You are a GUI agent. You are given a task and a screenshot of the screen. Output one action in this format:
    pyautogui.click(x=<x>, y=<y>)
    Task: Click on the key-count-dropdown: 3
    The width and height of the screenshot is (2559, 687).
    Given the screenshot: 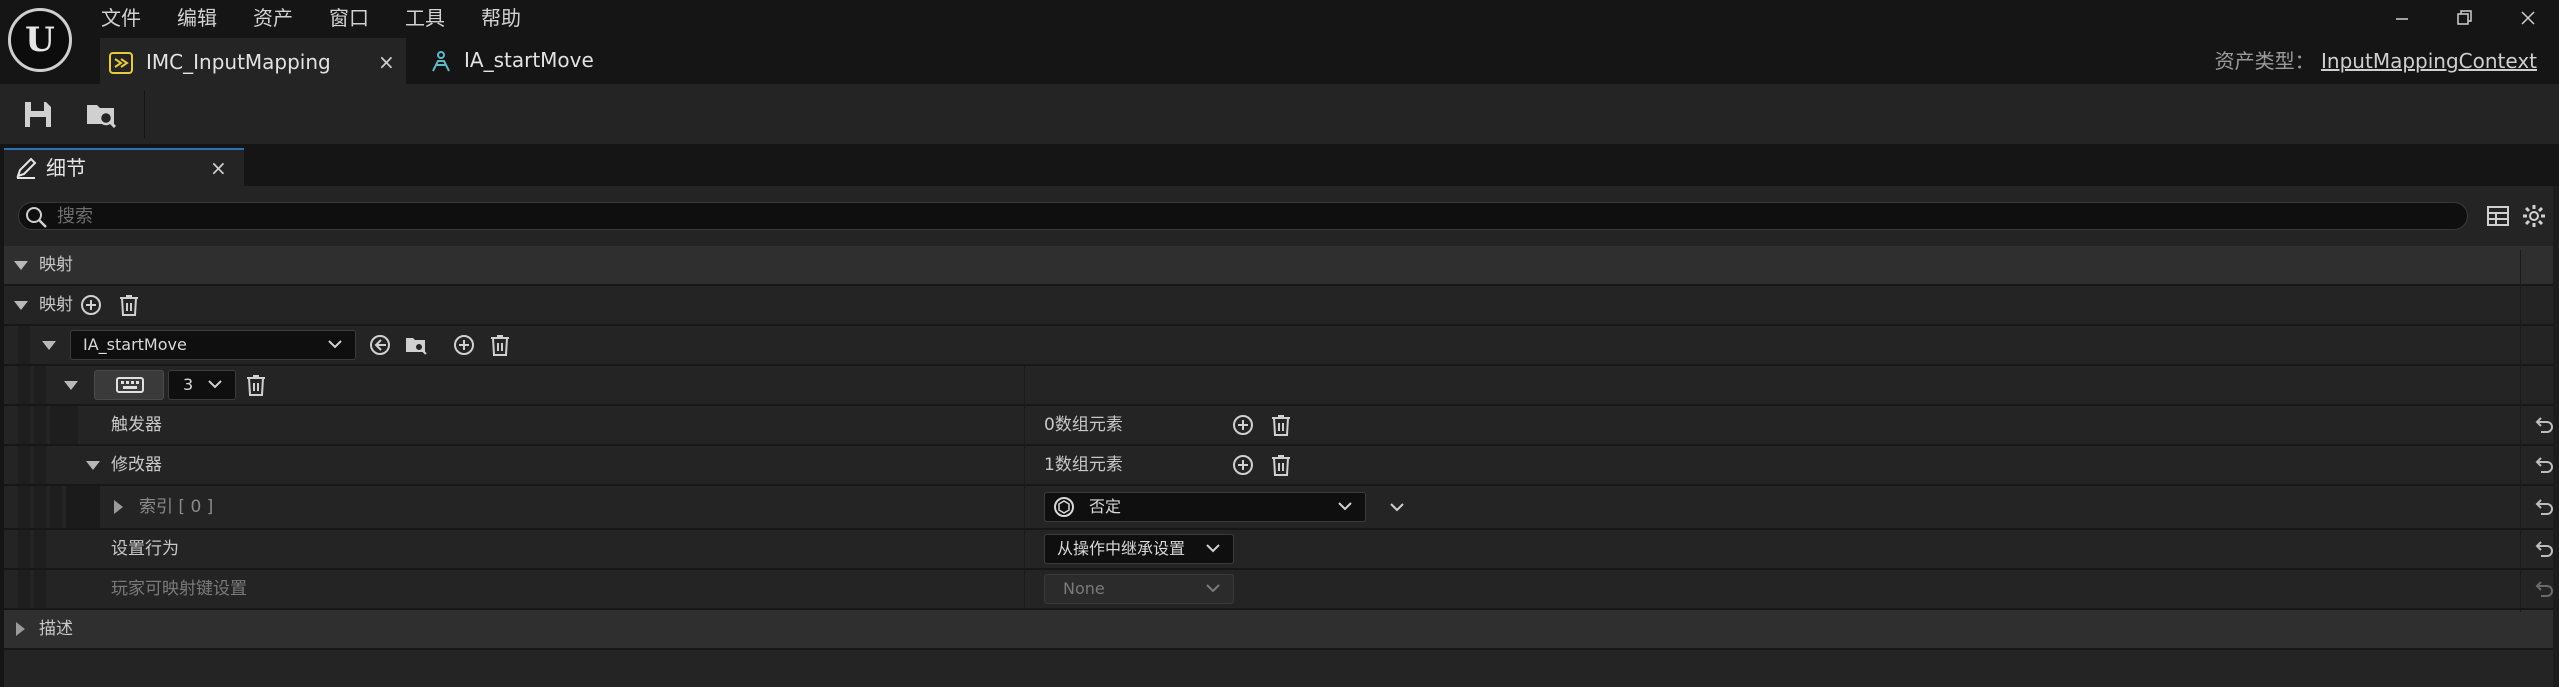 What is the action you would take?
    pyautogui.click(x=202, y=385)
    